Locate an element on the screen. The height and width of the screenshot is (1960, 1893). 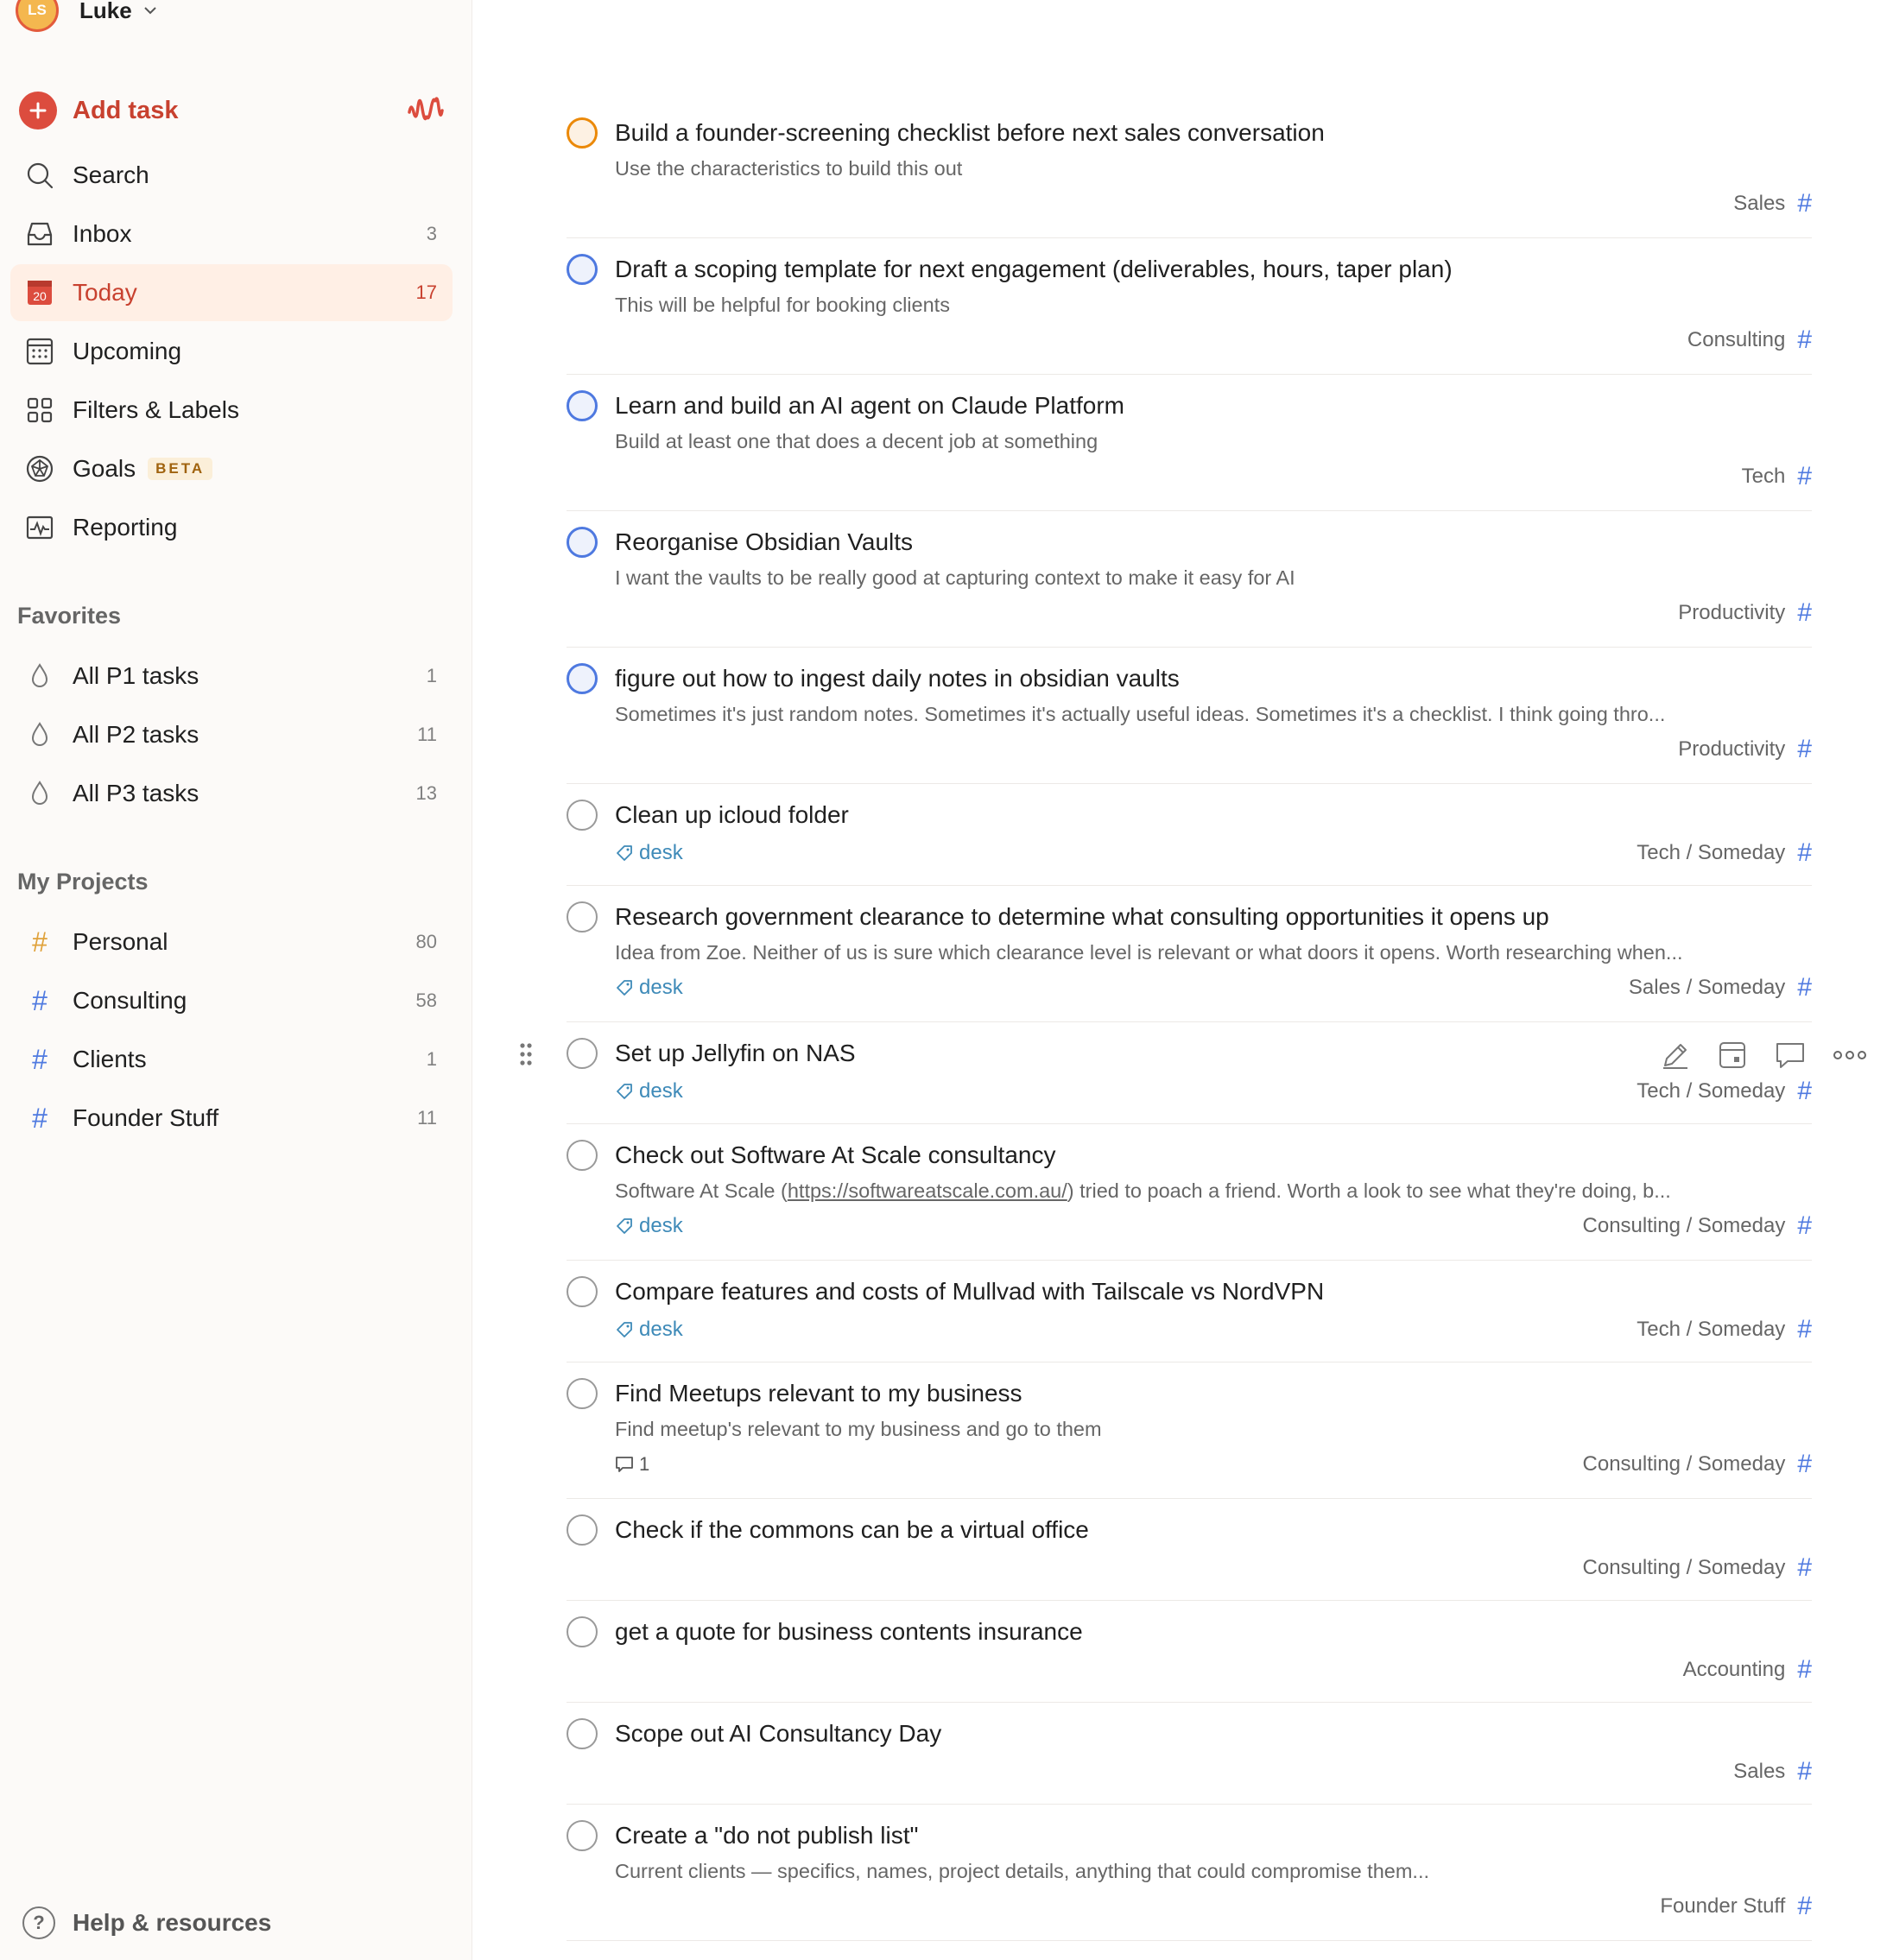
task-project: Tech # is located at coordinates (1777, 477).